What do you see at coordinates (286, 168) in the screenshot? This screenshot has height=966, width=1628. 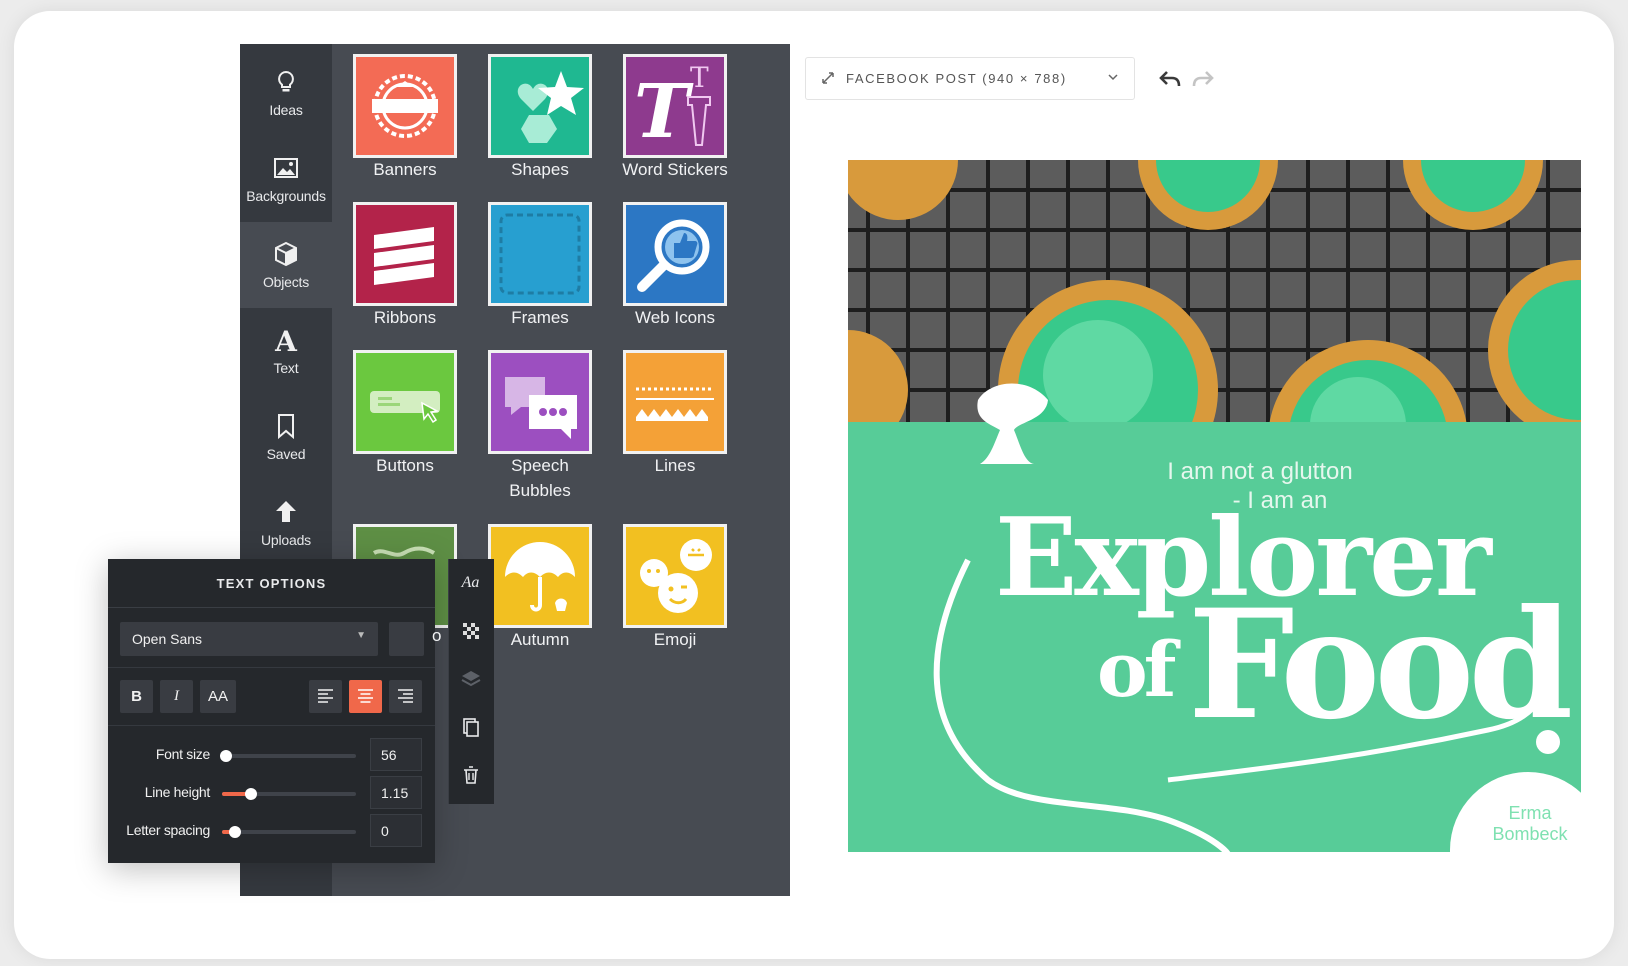 I see `image-icon` at bounding box center [286, 168].